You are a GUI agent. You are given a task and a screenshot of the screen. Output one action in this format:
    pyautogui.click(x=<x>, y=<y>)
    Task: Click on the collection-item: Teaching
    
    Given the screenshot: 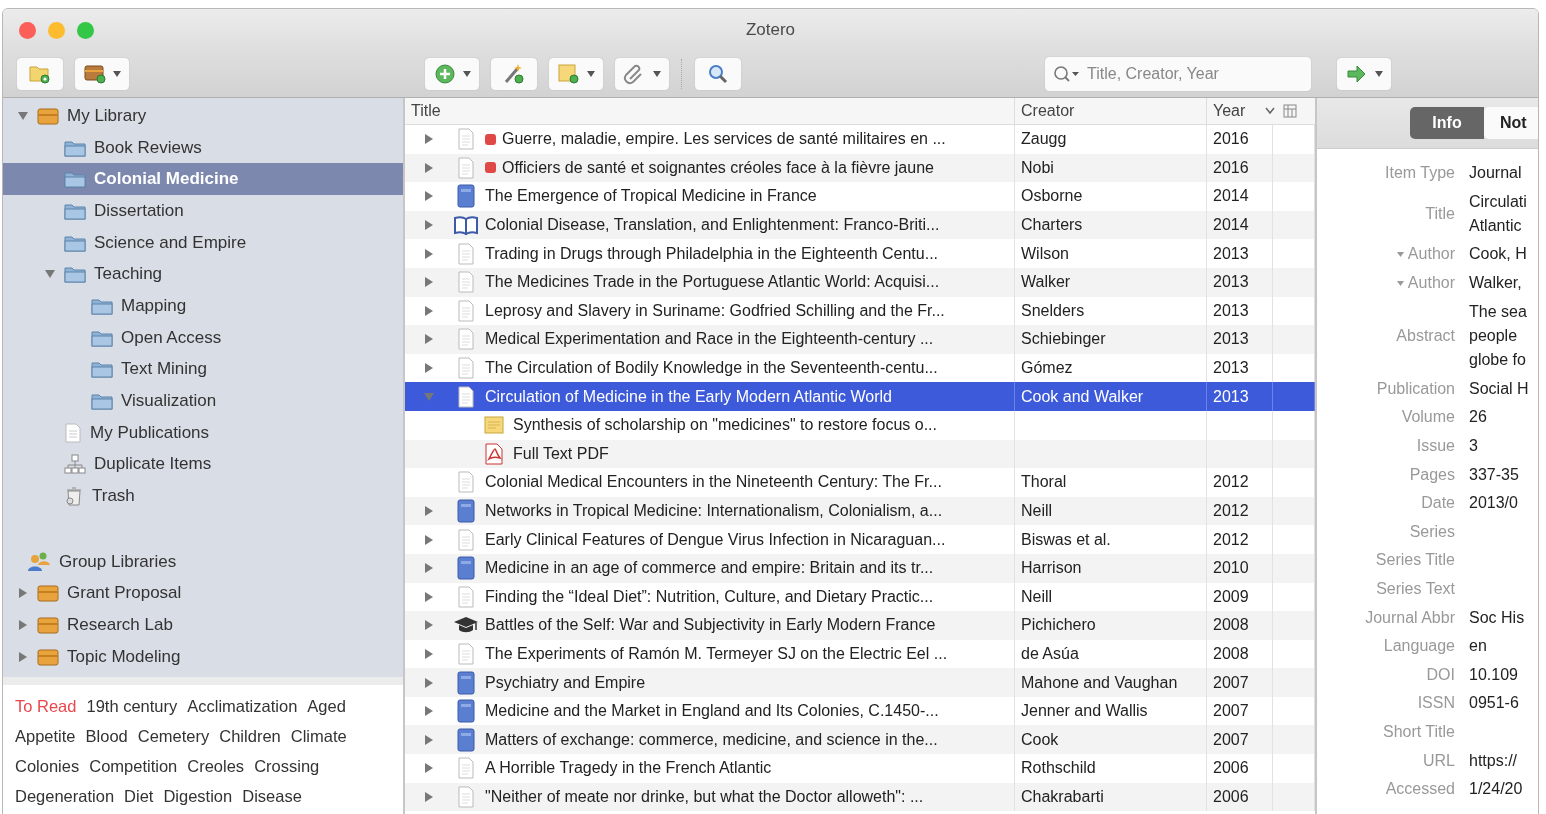 What is the action you would take?
    pyautogui.click(x=203, y=274)
    